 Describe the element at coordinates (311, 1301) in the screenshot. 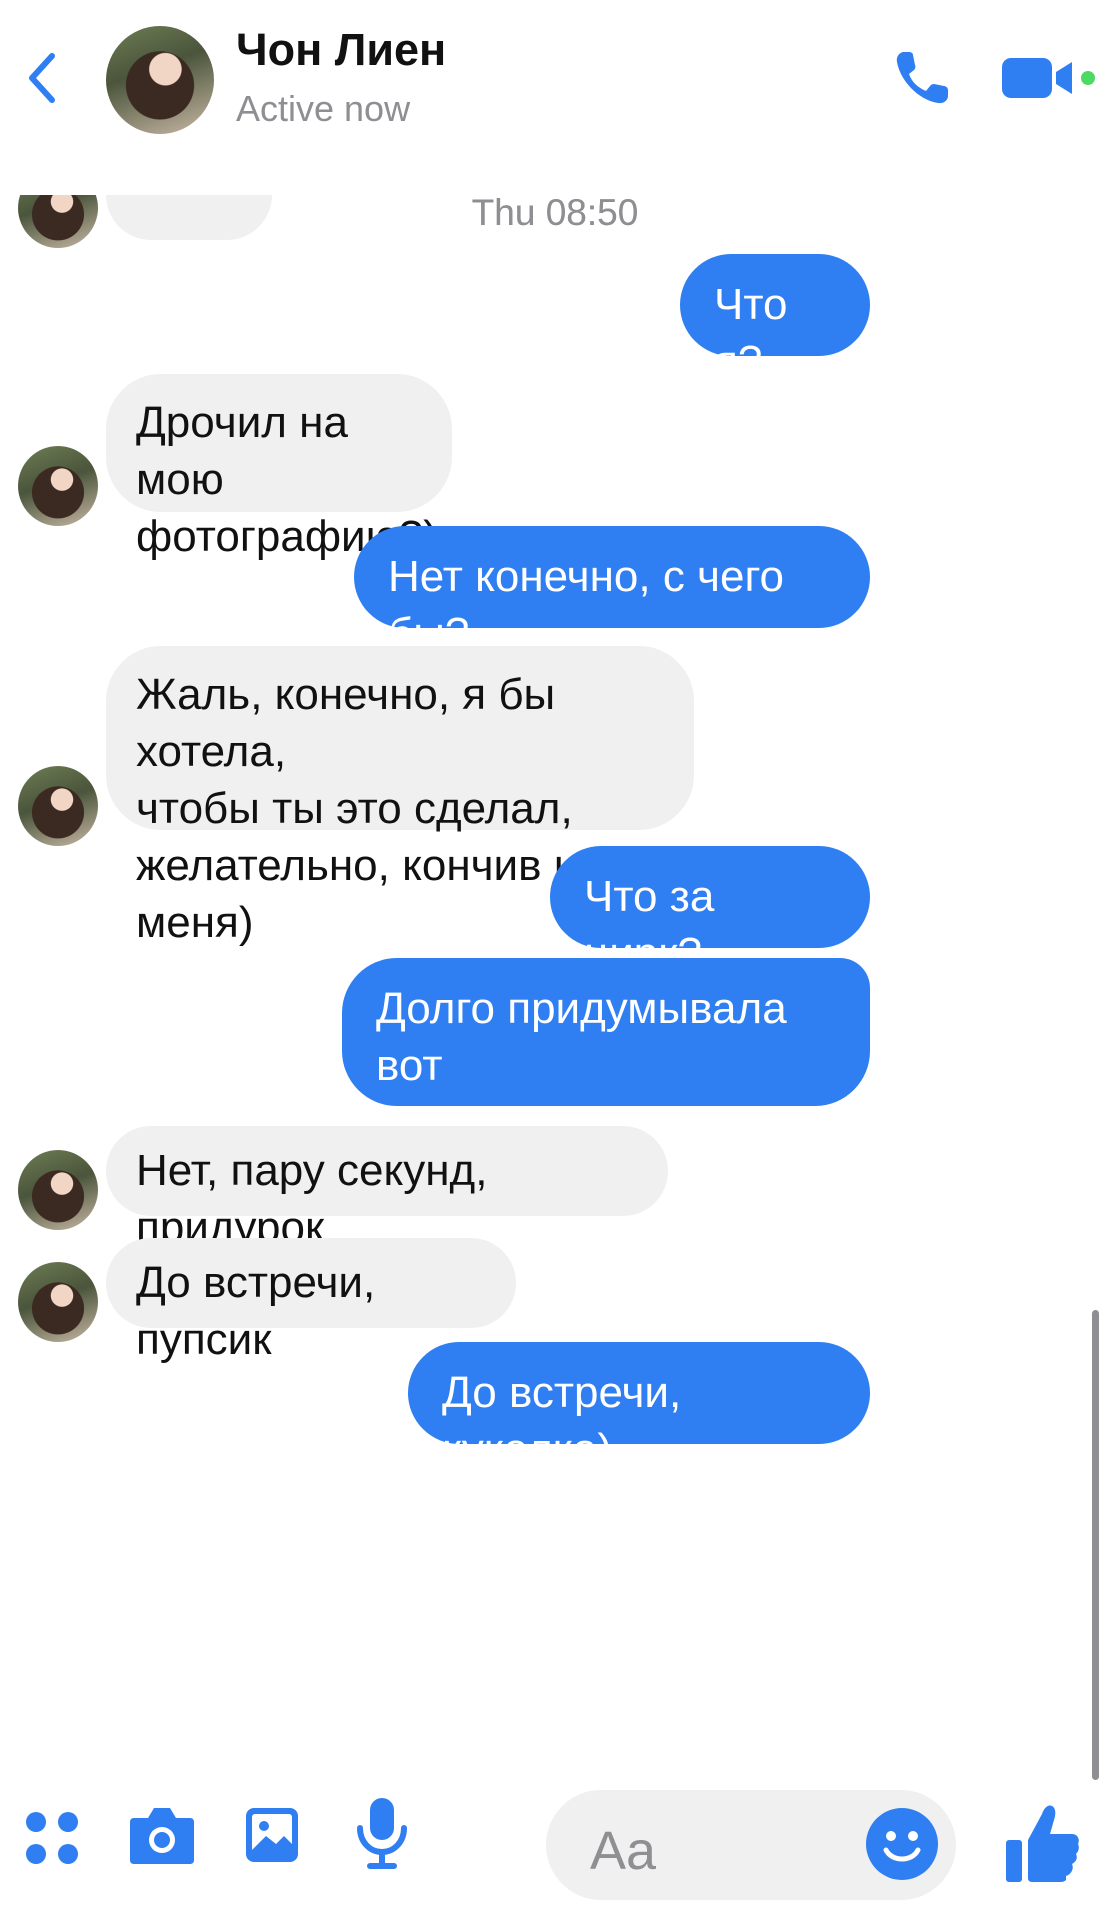

I see `incoming-message: До встречи, пупсик` at that location.